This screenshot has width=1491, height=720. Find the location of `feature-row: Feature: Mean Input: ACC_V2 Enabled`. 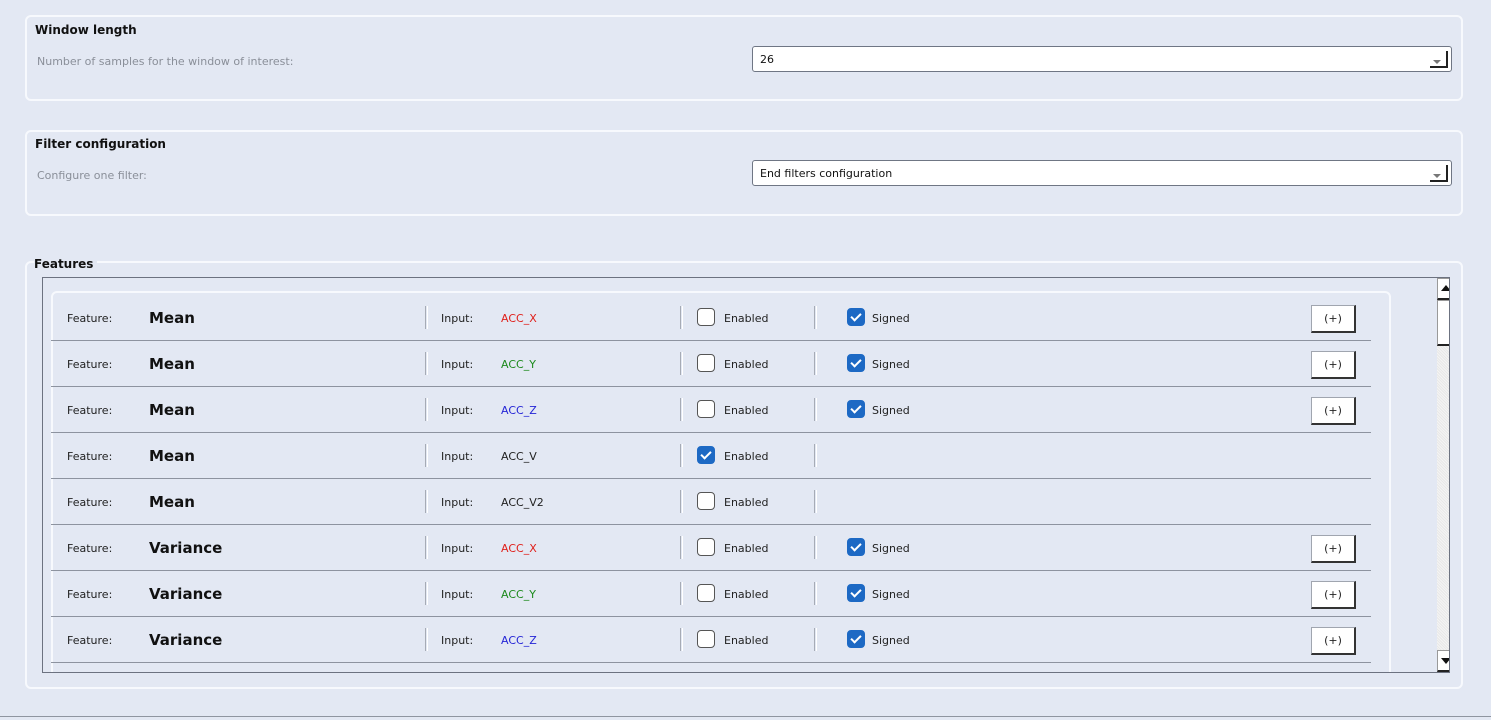

feature-row: Feature: Mean Input: ACC_V2 Enabled is located at coordinates (711, 502).